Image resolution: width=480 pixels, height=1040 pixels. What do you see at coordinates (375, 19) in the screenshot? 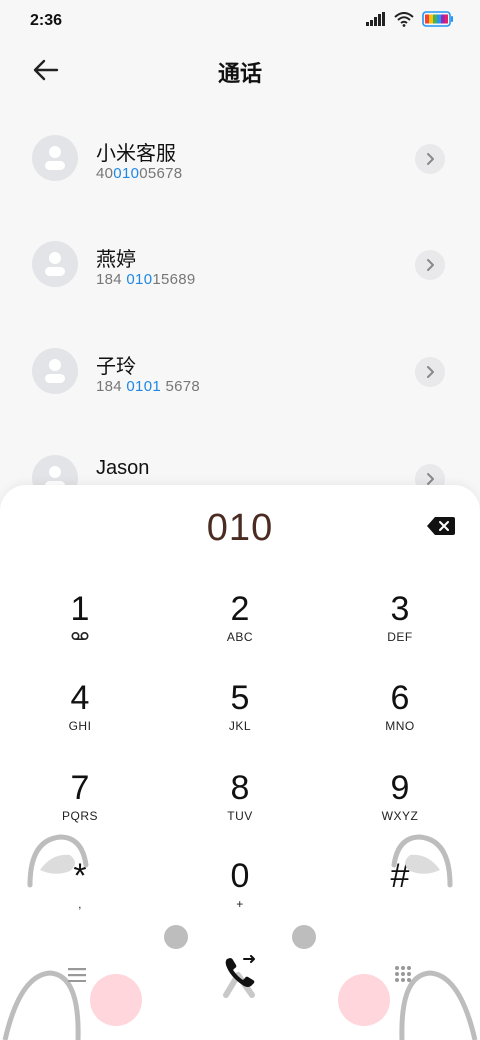
I see `signal-icon` at bounding box center [375, 19].